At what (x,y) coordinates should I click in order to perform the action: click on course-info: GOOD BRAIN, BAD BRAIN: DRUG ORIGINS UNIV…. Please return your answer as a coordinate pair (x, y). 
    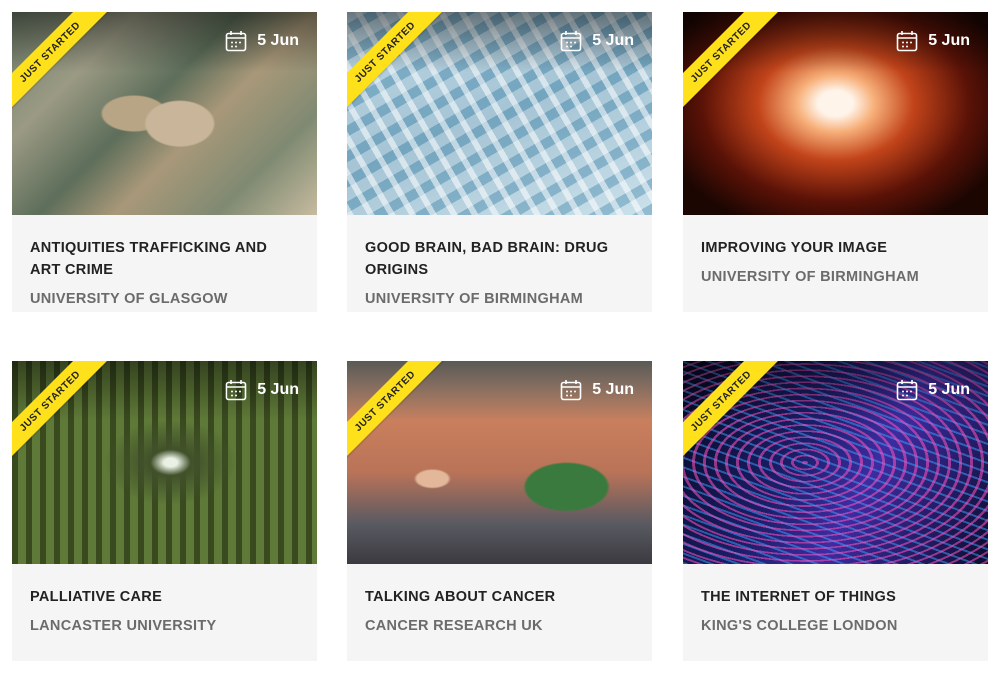
    Looking at the image, I should click on (499, 263).